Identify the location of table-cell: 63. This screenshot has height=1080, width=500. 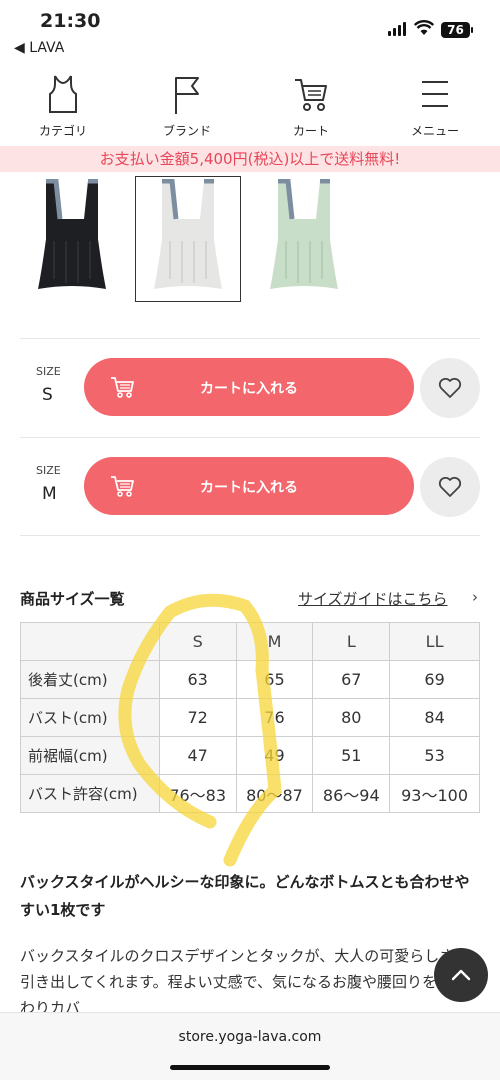
(197, 679).